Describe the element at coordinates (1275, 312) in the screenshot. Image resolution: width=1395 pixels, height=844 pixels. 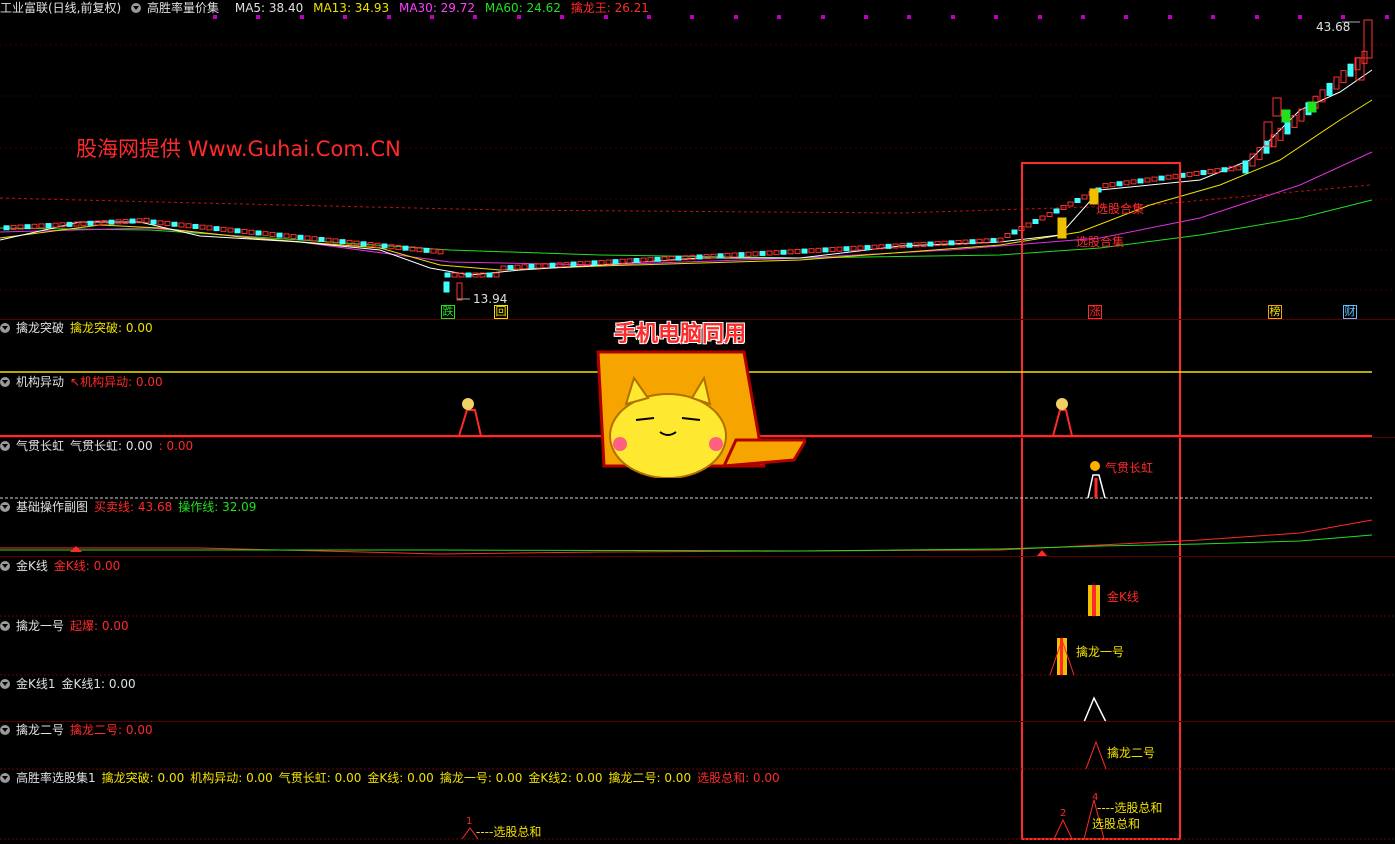
I see `event-tag-bang: 榜` at that location.